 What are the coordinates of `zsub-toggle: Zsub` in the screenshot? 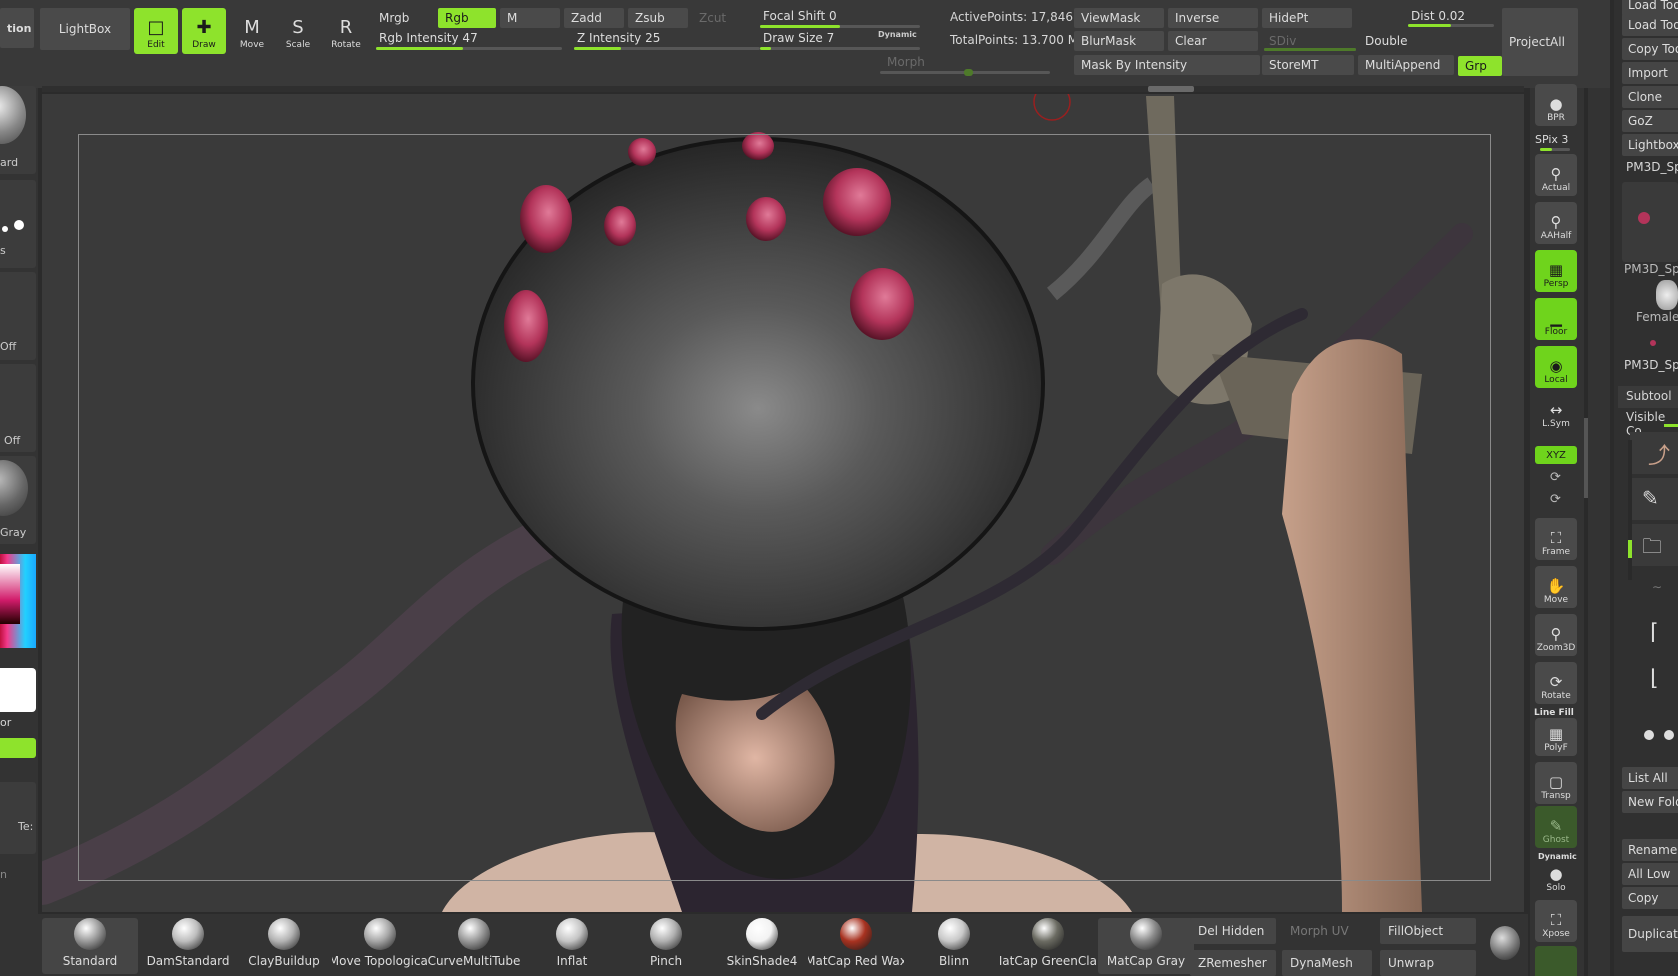 It's located at (658, 18).